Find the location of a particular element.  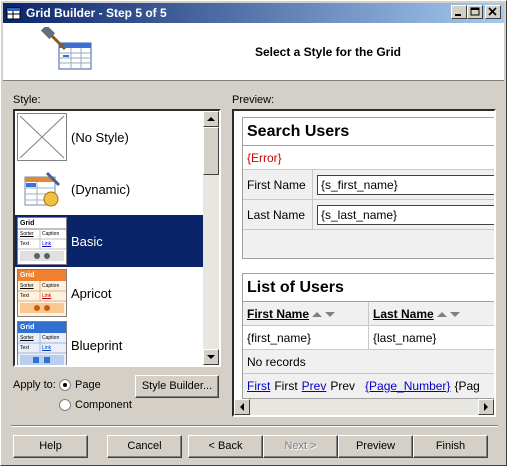

left-arrow-icon is located at coordinates (242, 407).